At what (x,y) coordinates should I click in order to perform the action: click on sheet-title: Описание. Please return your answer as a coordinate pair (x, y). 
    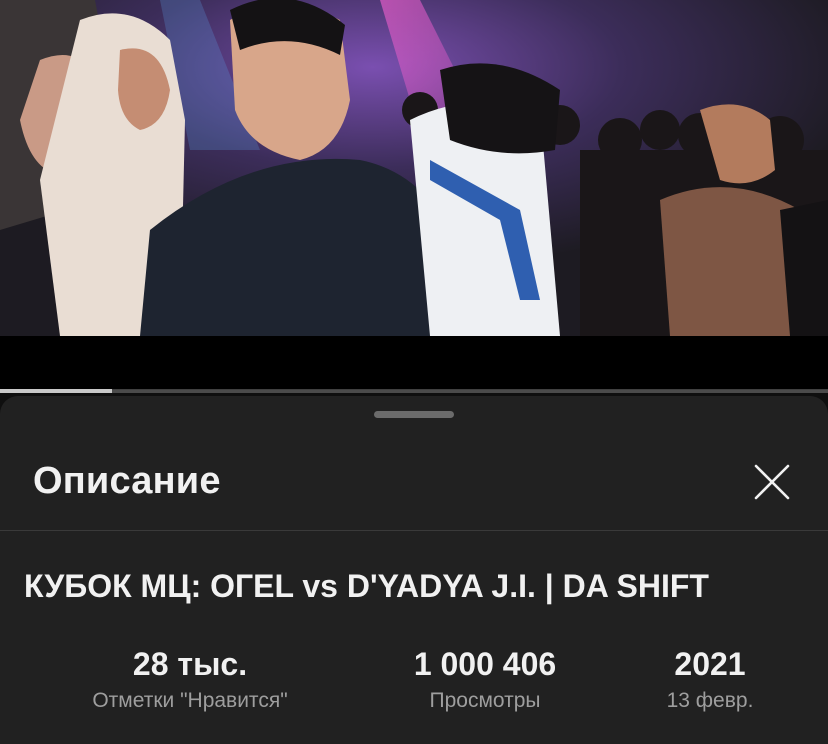
    Looking at the image, I should click on (127, 481).